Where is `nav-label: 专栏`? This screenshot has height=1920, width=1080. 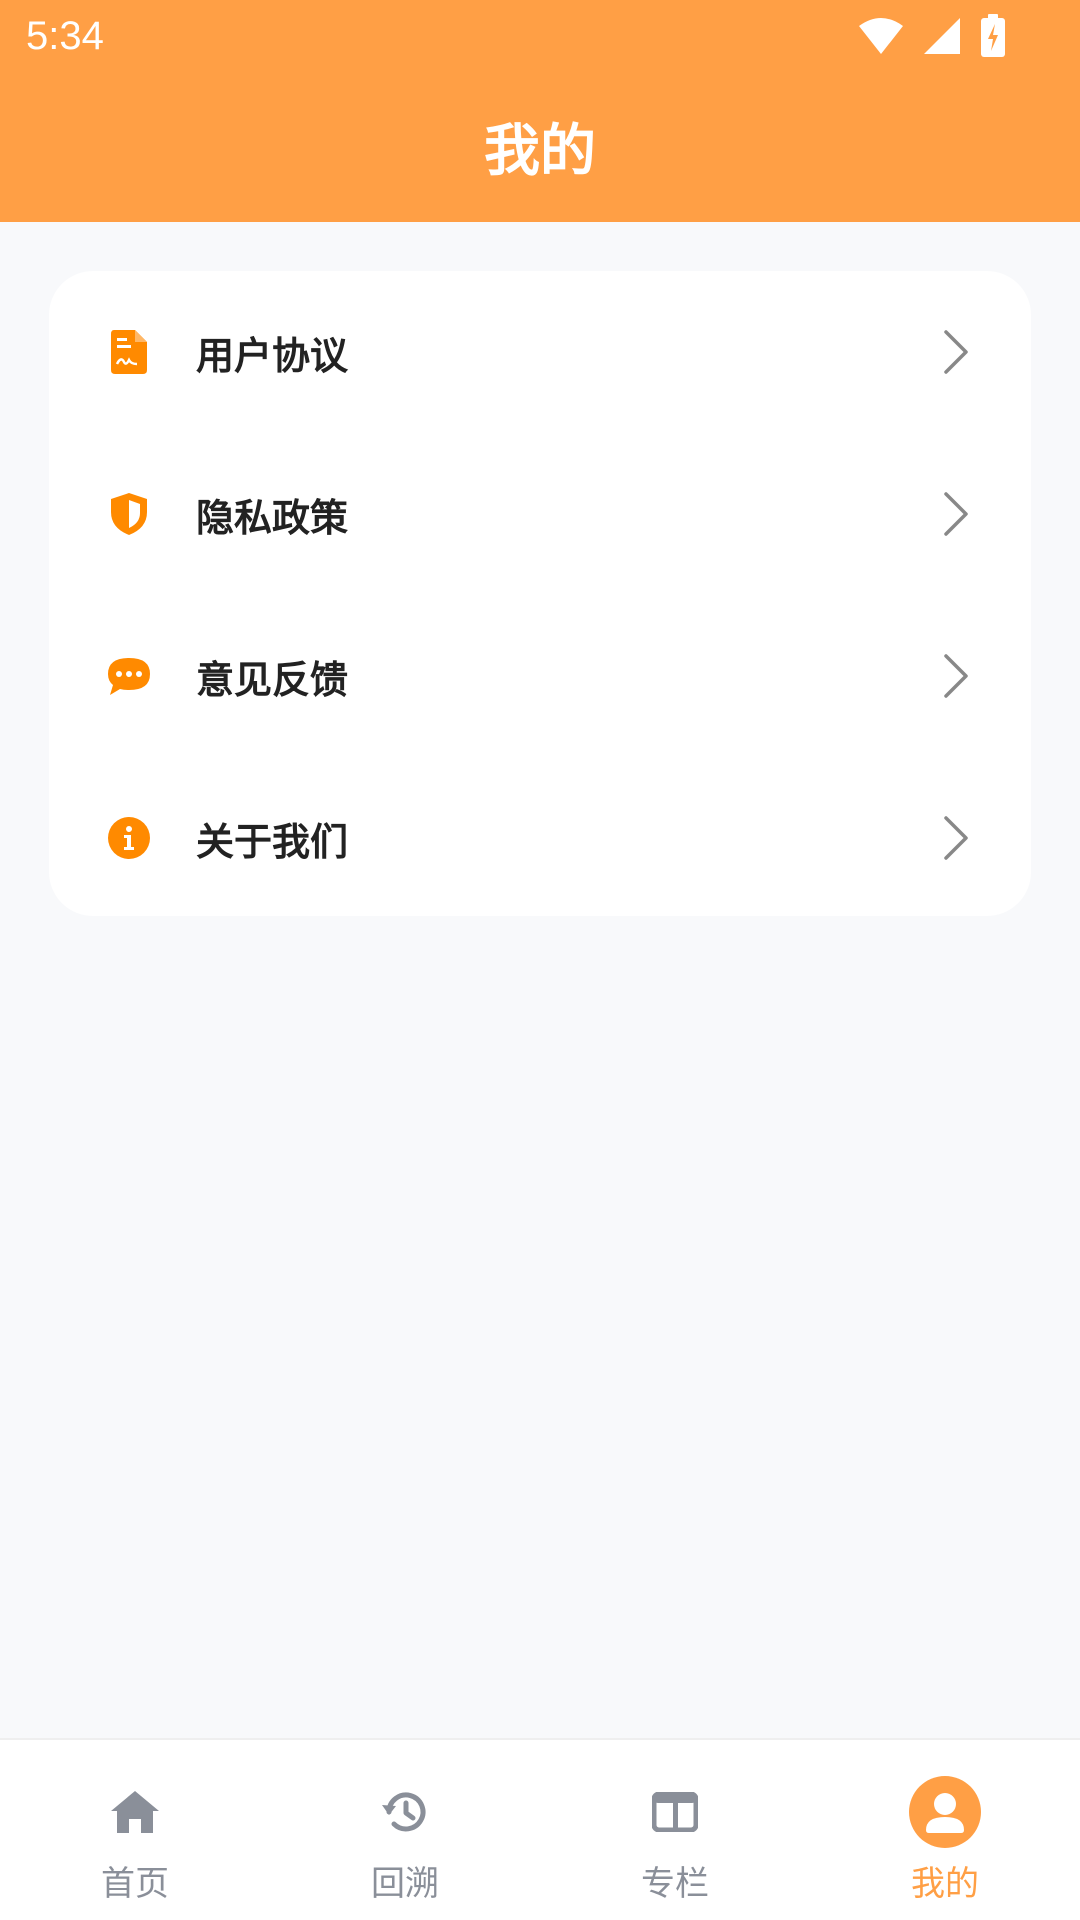 nav-label: 专栏 is located at coordinates (675, 1884).